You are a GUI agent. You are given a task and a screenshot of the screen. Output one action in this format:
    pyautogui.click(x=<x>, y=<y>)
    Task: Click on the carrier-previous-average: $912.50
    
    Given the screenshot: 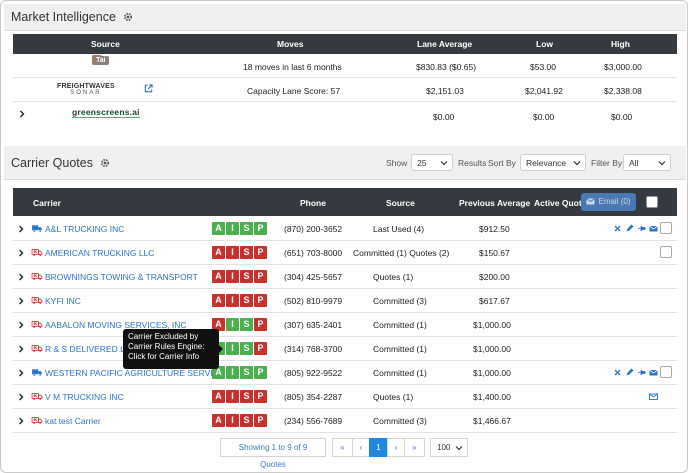 What is the action you would take?
    pyautogui.click(x=494, y=229)
    